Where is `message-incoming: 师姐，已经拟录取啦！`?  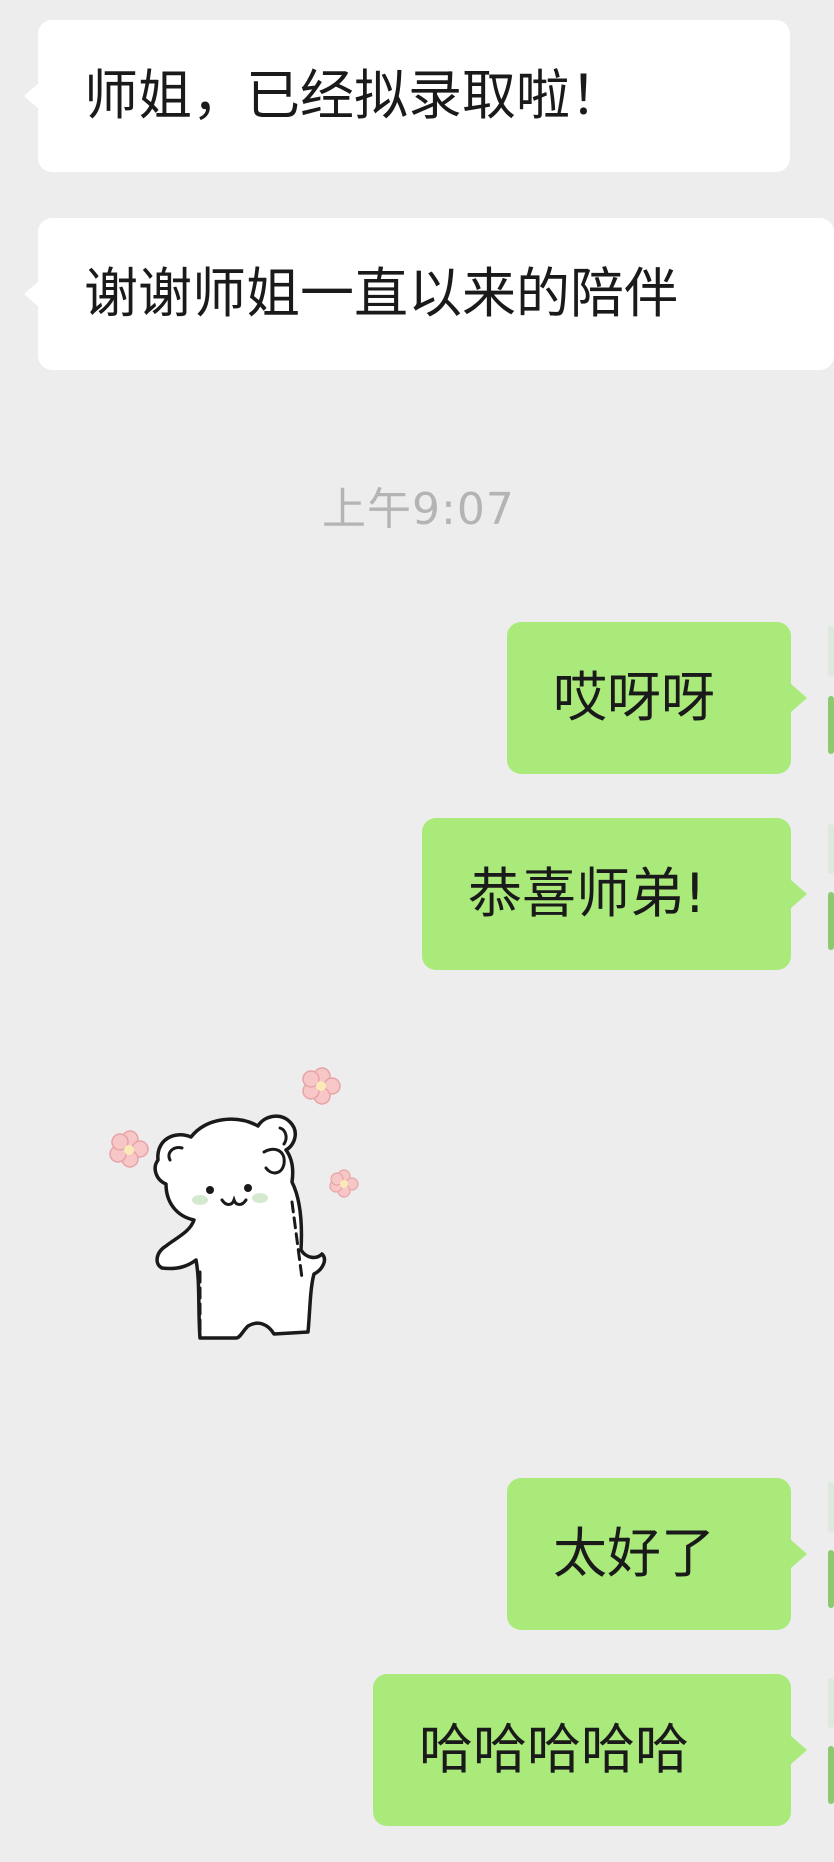
message-incoming: 师姐，已经拟录取啦！ is located at coordinates (407, 96).